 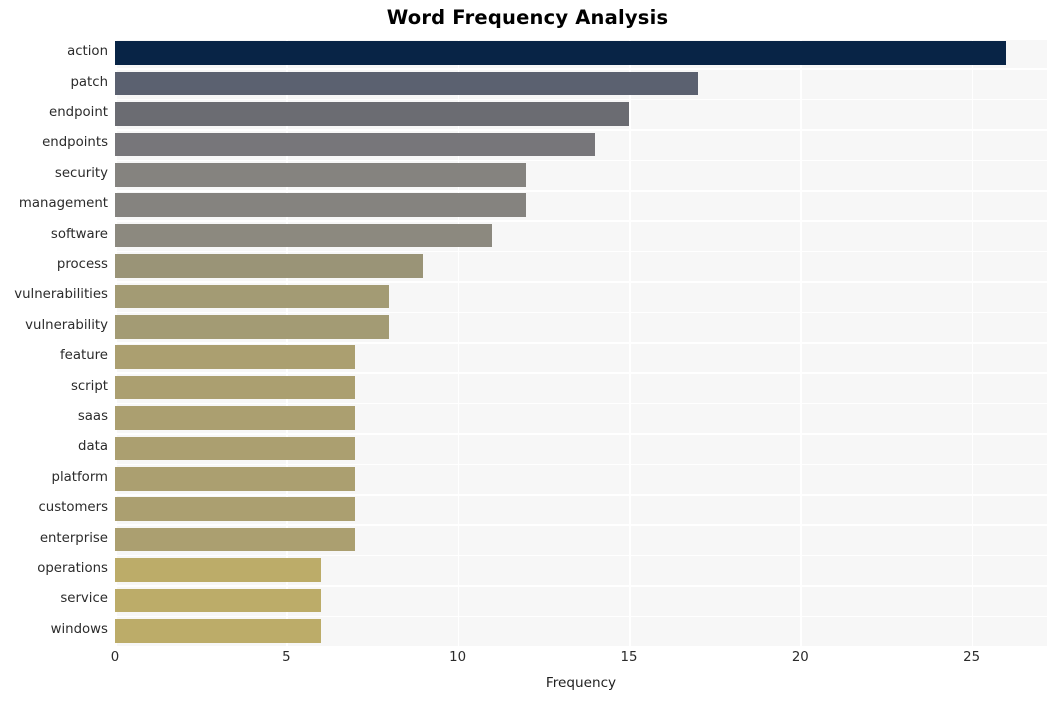 I want to click on x-axis-title: Frequency, so click(x=581, y=683).